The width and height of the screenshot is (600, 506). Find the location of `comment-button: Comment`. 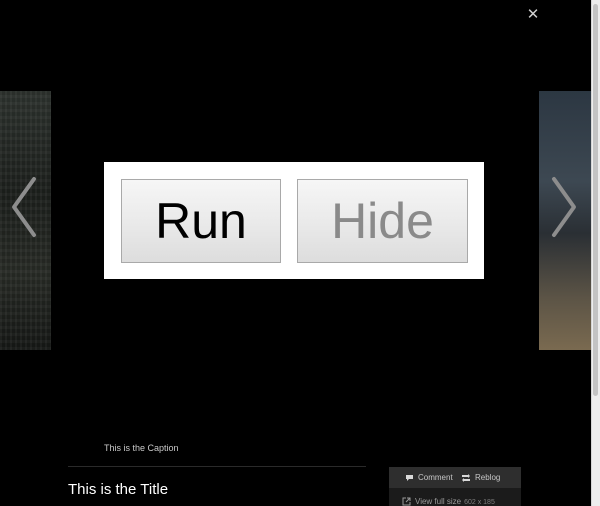

comment-button: Comment is located at coordinates (429, 478).